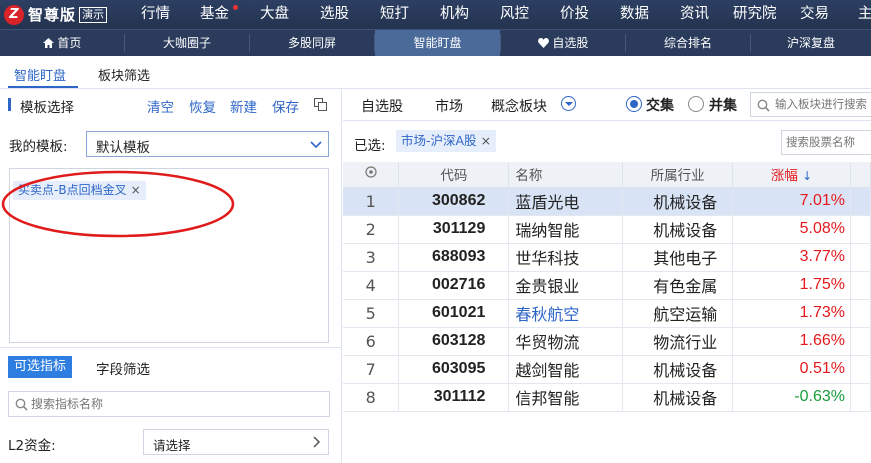  What do you see at coordinates (370, 146) in the screenshot?
I see `selected-label: 已选:` at bounding box center [370, 146].